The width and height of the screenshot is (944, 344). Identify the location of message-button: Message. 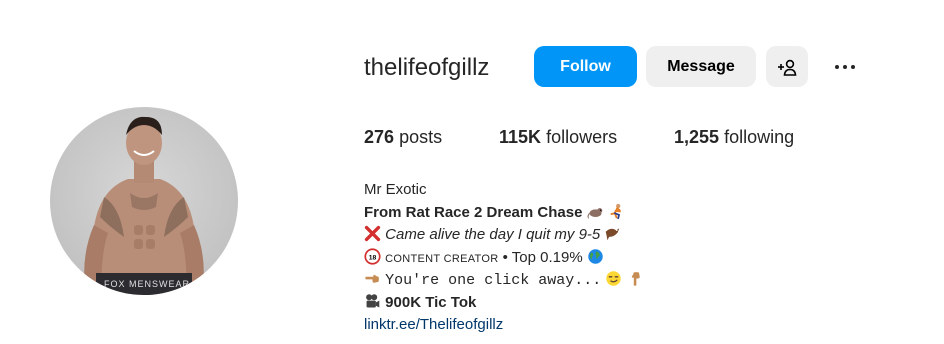
(701, 66).